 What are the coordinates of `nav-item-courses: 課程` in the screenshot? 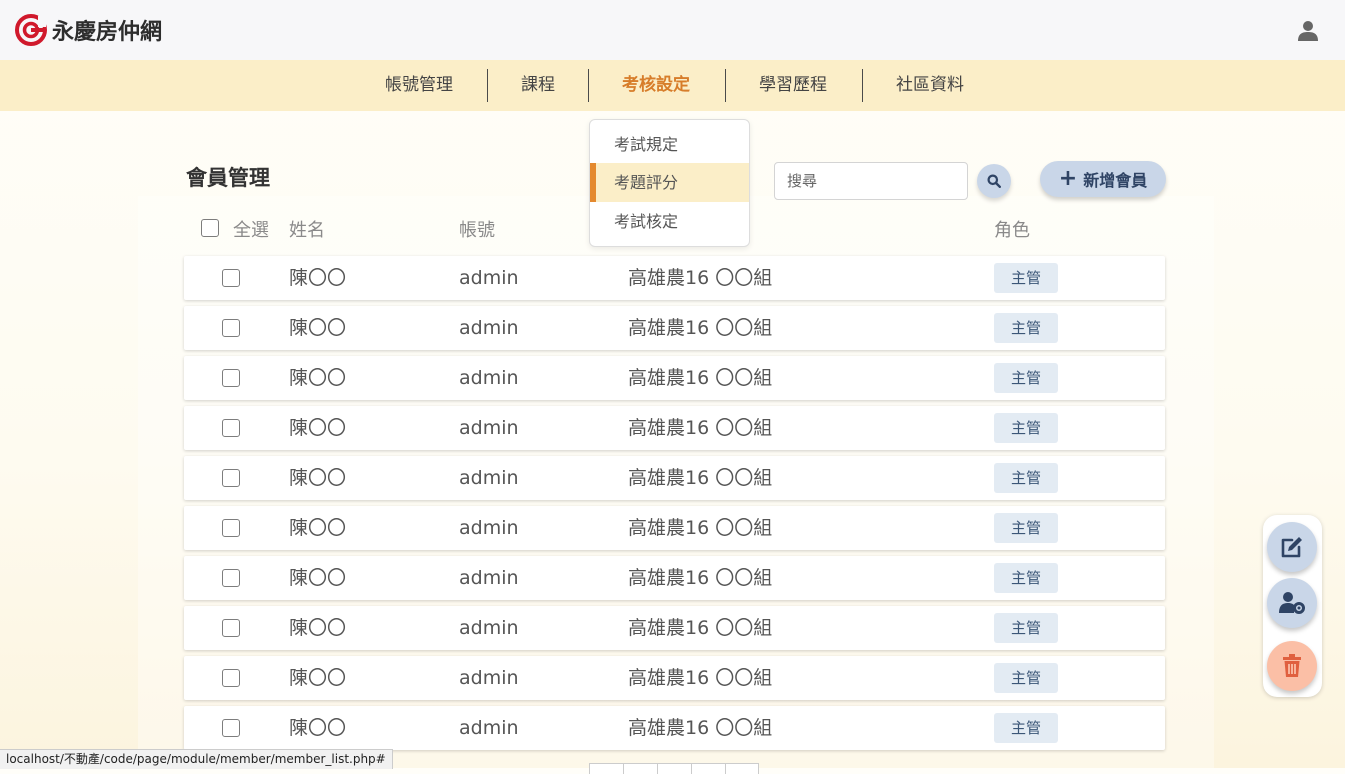 It's located at (538, 85).